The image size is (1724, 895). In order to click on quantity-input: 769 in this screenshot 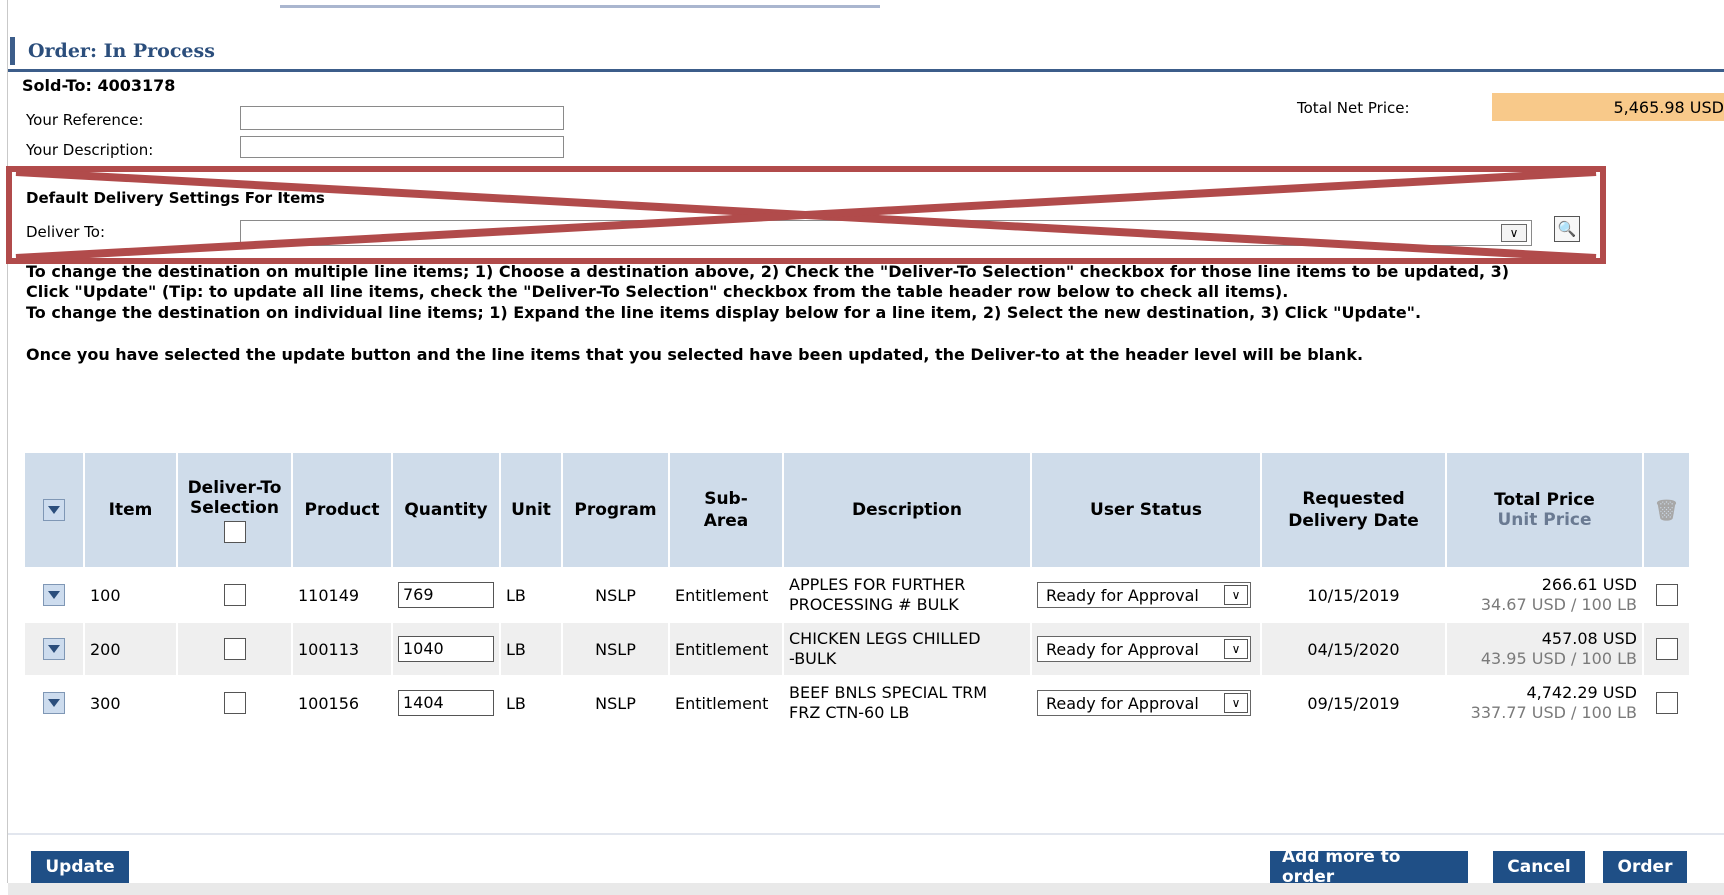, I will do `click(446, 595)`.